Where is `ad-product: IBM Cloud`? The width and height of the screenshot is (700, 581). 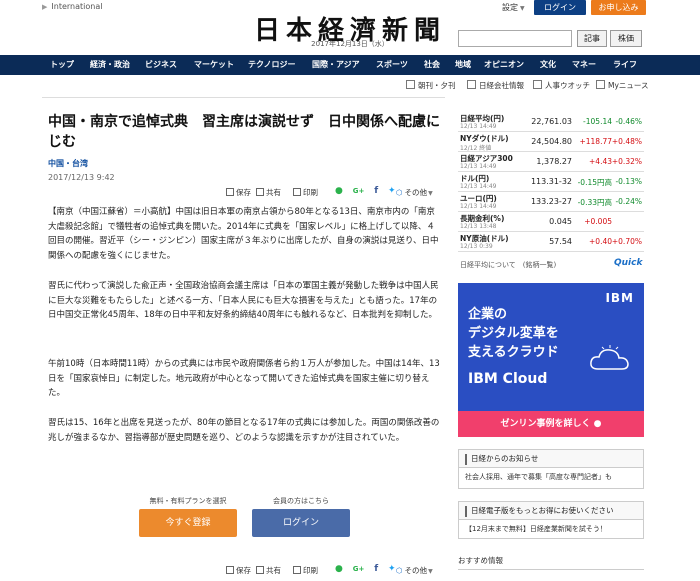 ad-product: IBM Cloud is located at coordinates (508, 379).